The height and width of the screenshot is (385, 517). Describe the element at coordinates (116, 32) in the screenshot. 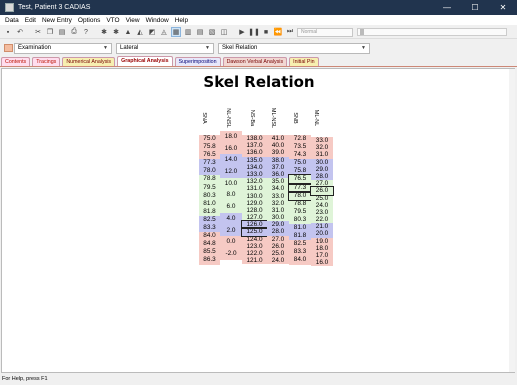

I see `tool-icon-2: ✱` at that location.